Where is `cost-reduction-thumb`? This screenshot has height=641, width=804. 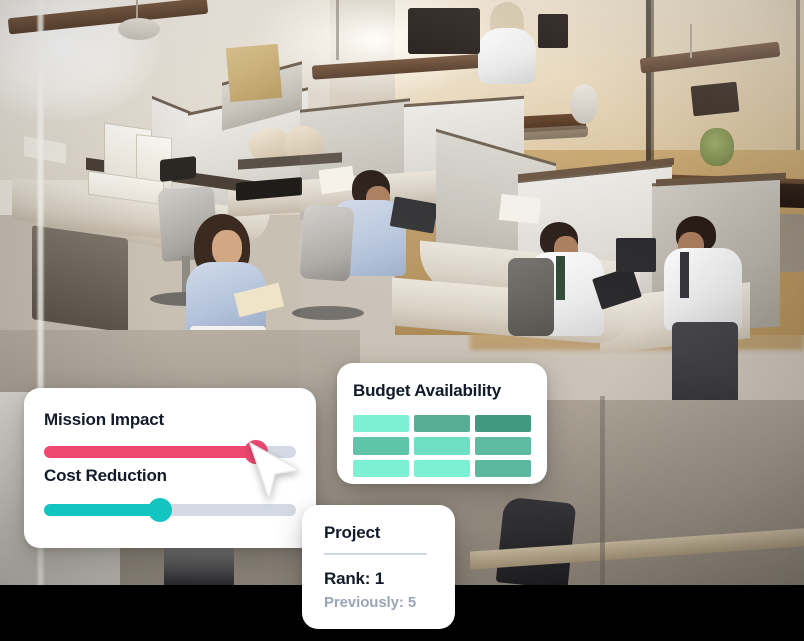 cost-reduction-thumb is located at coordinates (159, 510).